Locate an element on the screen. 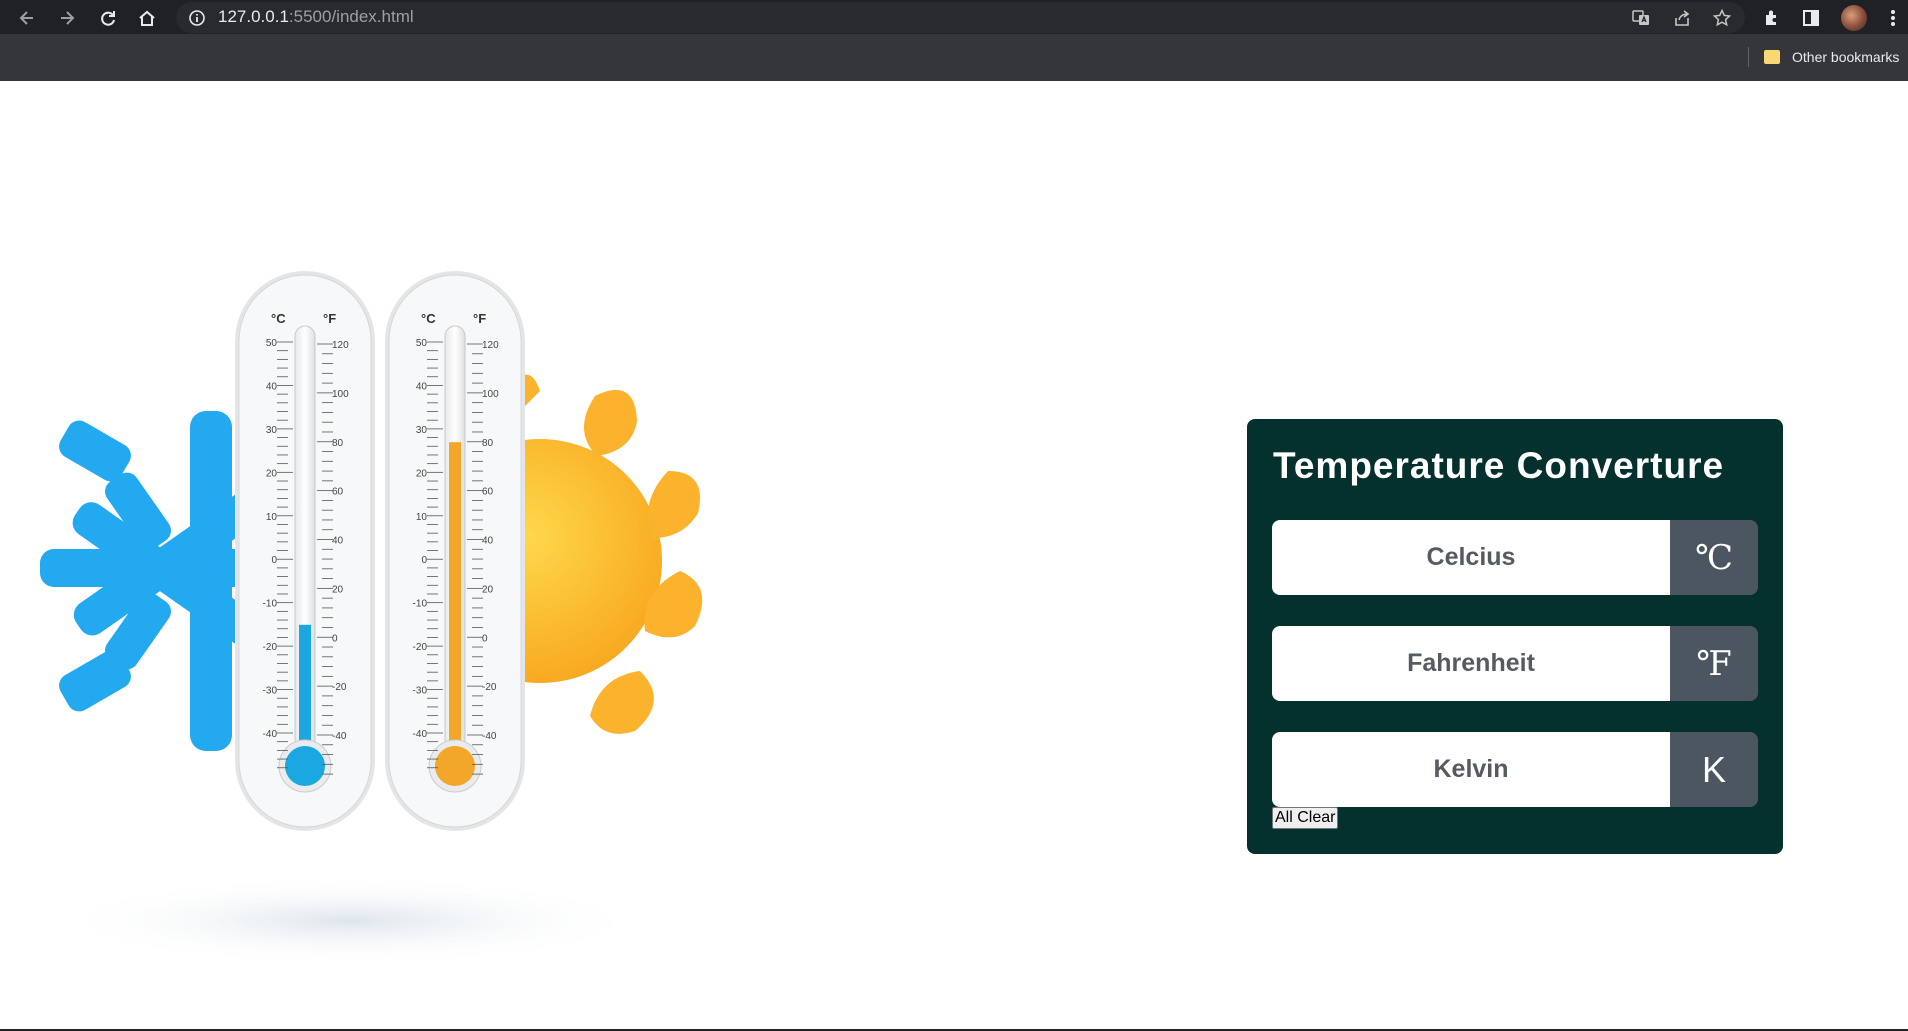 The image size is (1908, 1031). kelvin-unit-label: K is located at coordinates (1714, 769).